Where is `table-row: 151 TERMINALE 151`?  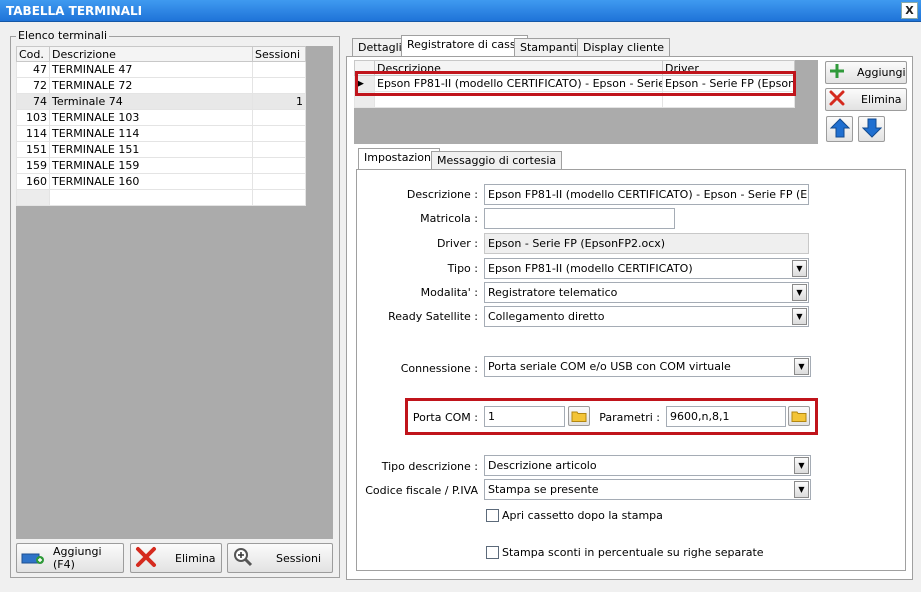
table-row: 151 TERMINALE 151 is located at coordinates (161, 149).